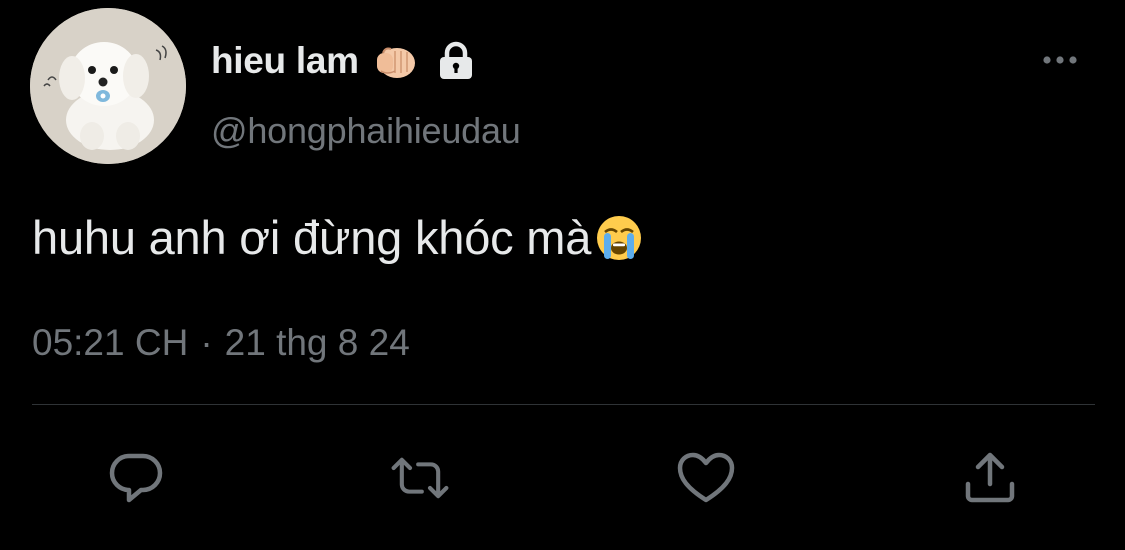  I want to click on like-button, so click(706, 478).